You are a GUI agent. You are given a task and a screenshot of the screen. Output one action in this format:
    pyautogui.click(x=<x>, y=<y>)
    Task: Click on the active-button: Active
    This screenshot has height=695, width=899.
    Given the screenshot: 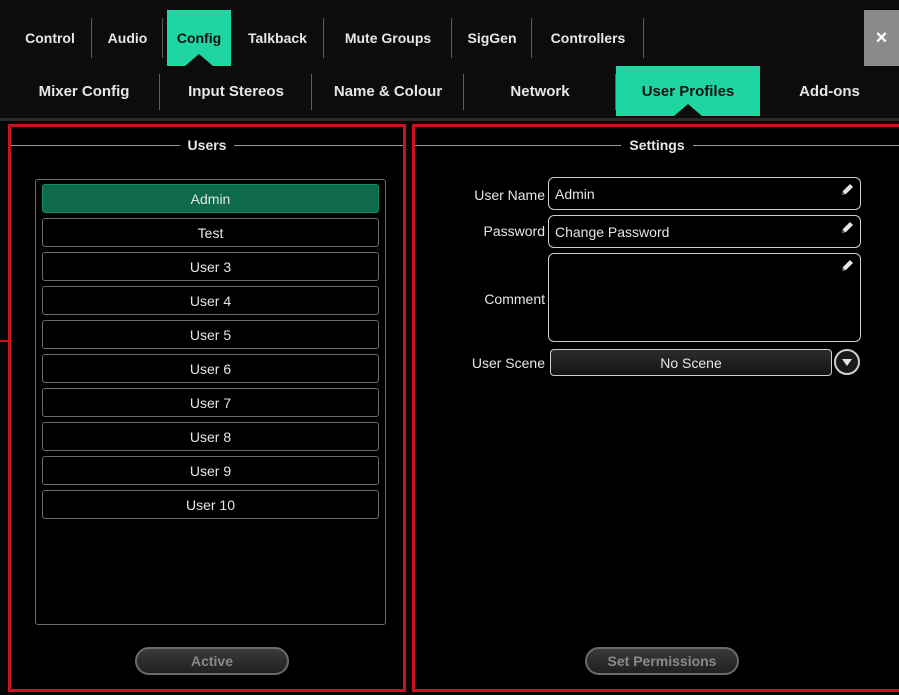 What is the action you would take?
    pyautogui.click(x=212, y=661)
    